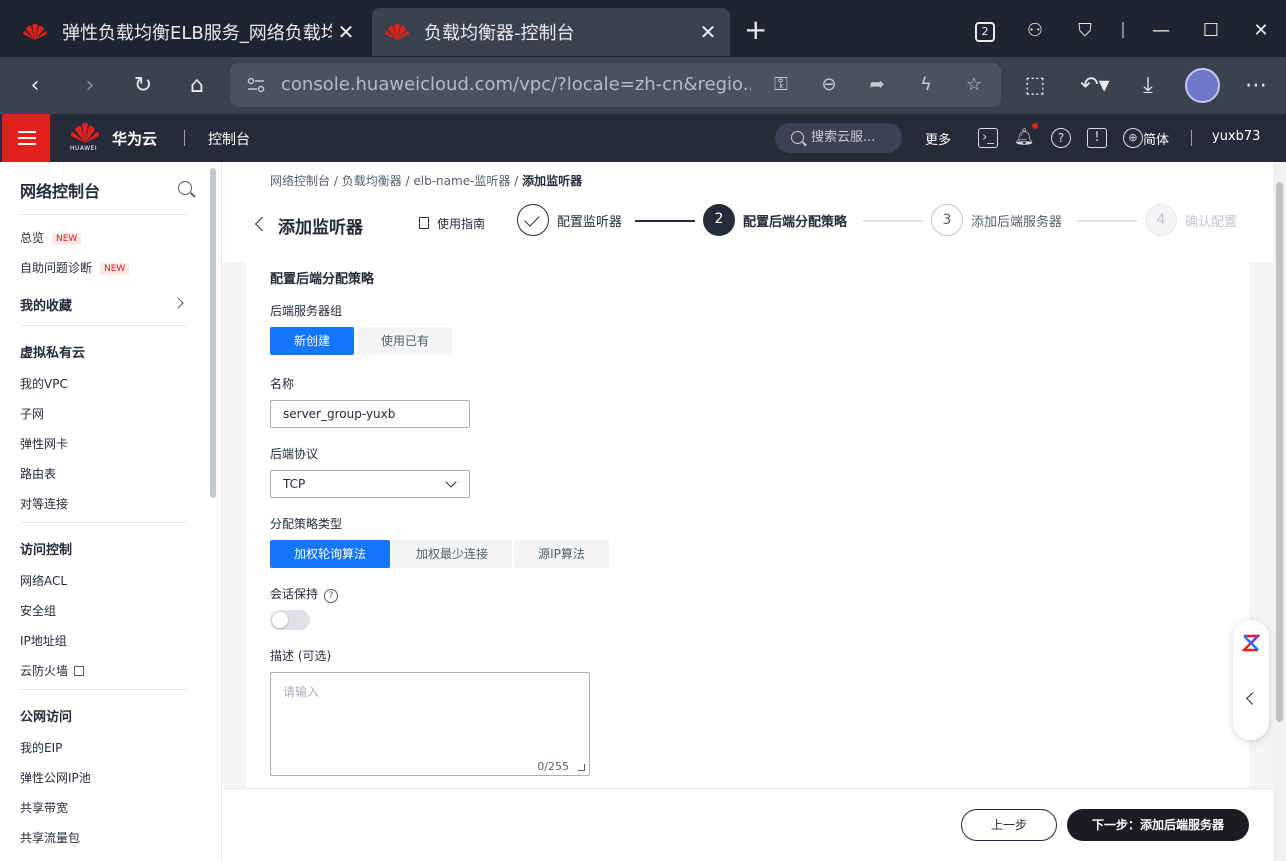 This screenshot has width=1286, height=861. Describe the element at coordinates (189, 32) in the screenshot. I see `browser-tab-elb-docs: 弹性负载均衡ELB服务_网络负载均 ✕` at that location.